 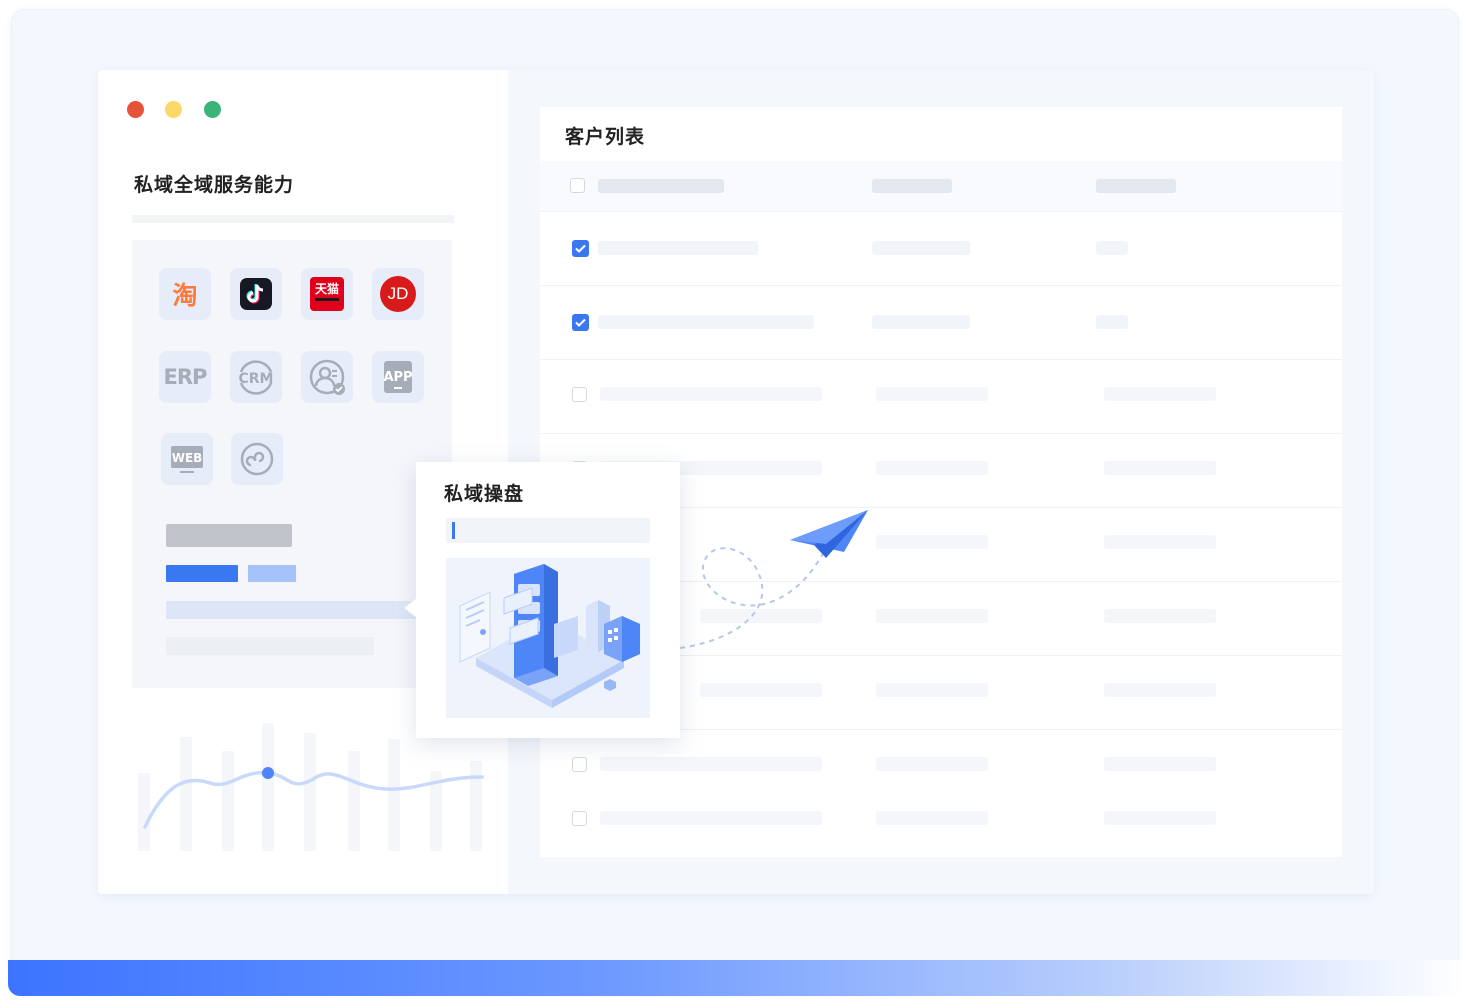 What do you see at coordinates (256, 294) in the screenshot?
I see `douyin-icon` at bounding box center [256, 294].